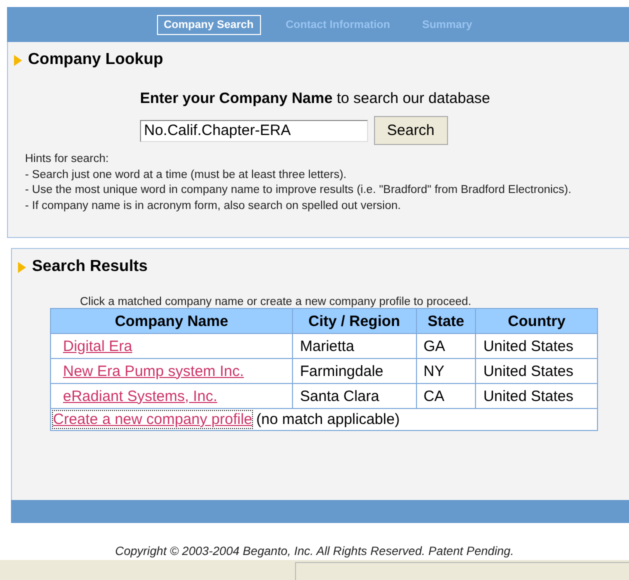 This screenshot has width=629, height=580. Describe the element at coordinates (446, 371) in the screenshot. I see `table-cell: NY` at that location.